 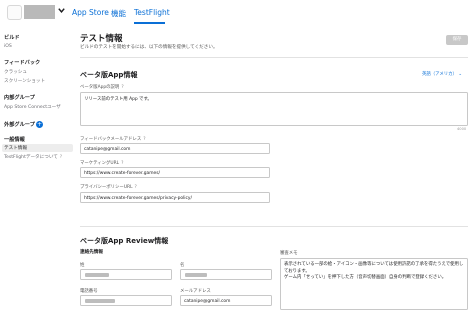 I want to click on save-button: 保存, so click(x=457, y=40).